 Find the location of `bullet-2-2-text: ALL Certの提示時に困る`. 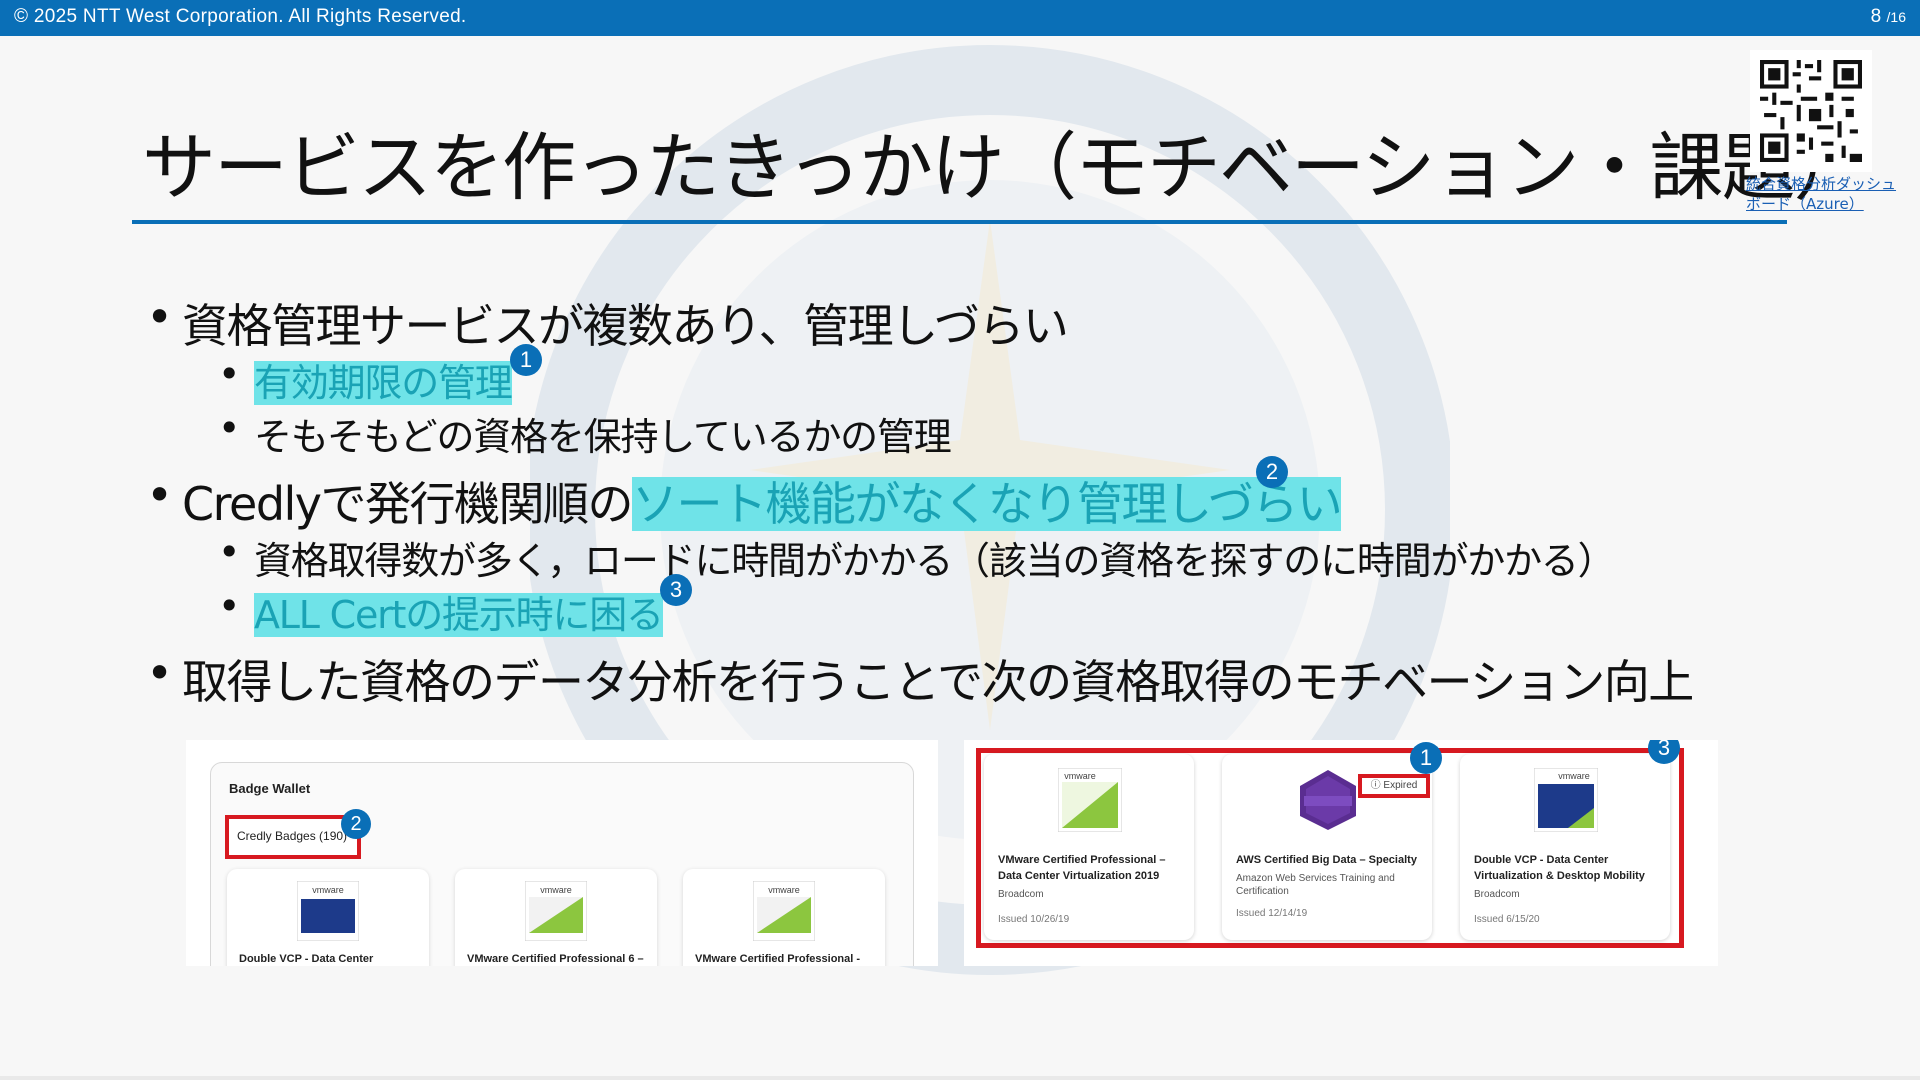

bullet-2-2-text: ALL Certの提示時に困る is located at coordinates (459, 615).